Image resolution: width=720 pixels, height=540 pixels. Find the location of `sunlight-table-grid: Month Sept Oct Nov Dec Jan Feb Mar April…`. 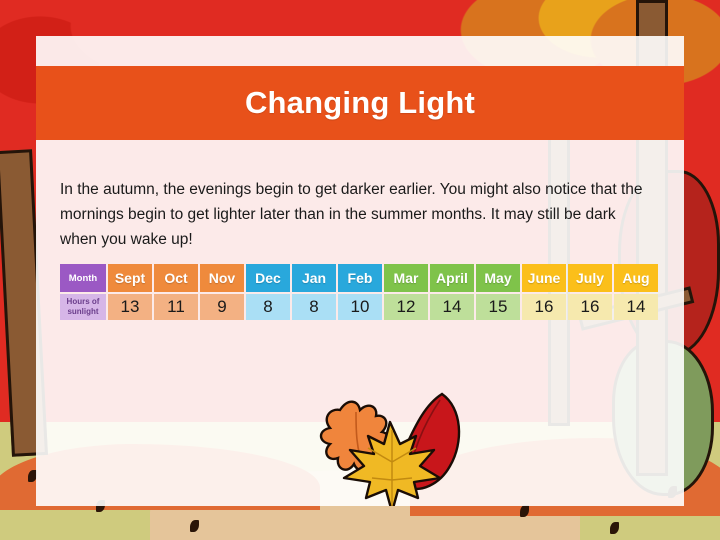

sunlight-table-grid: Month Sept Oct Nov Dec Jan Feb Mar April… is located at coordinates (359, 292).